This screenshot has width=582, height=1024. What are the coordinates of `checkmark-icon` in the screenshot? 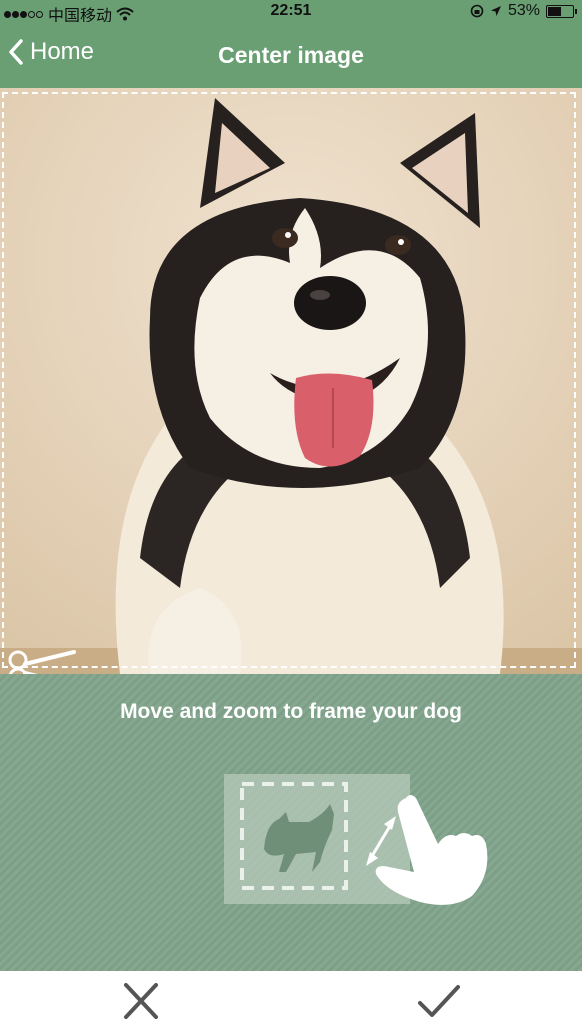 It's located at (439, 1001).